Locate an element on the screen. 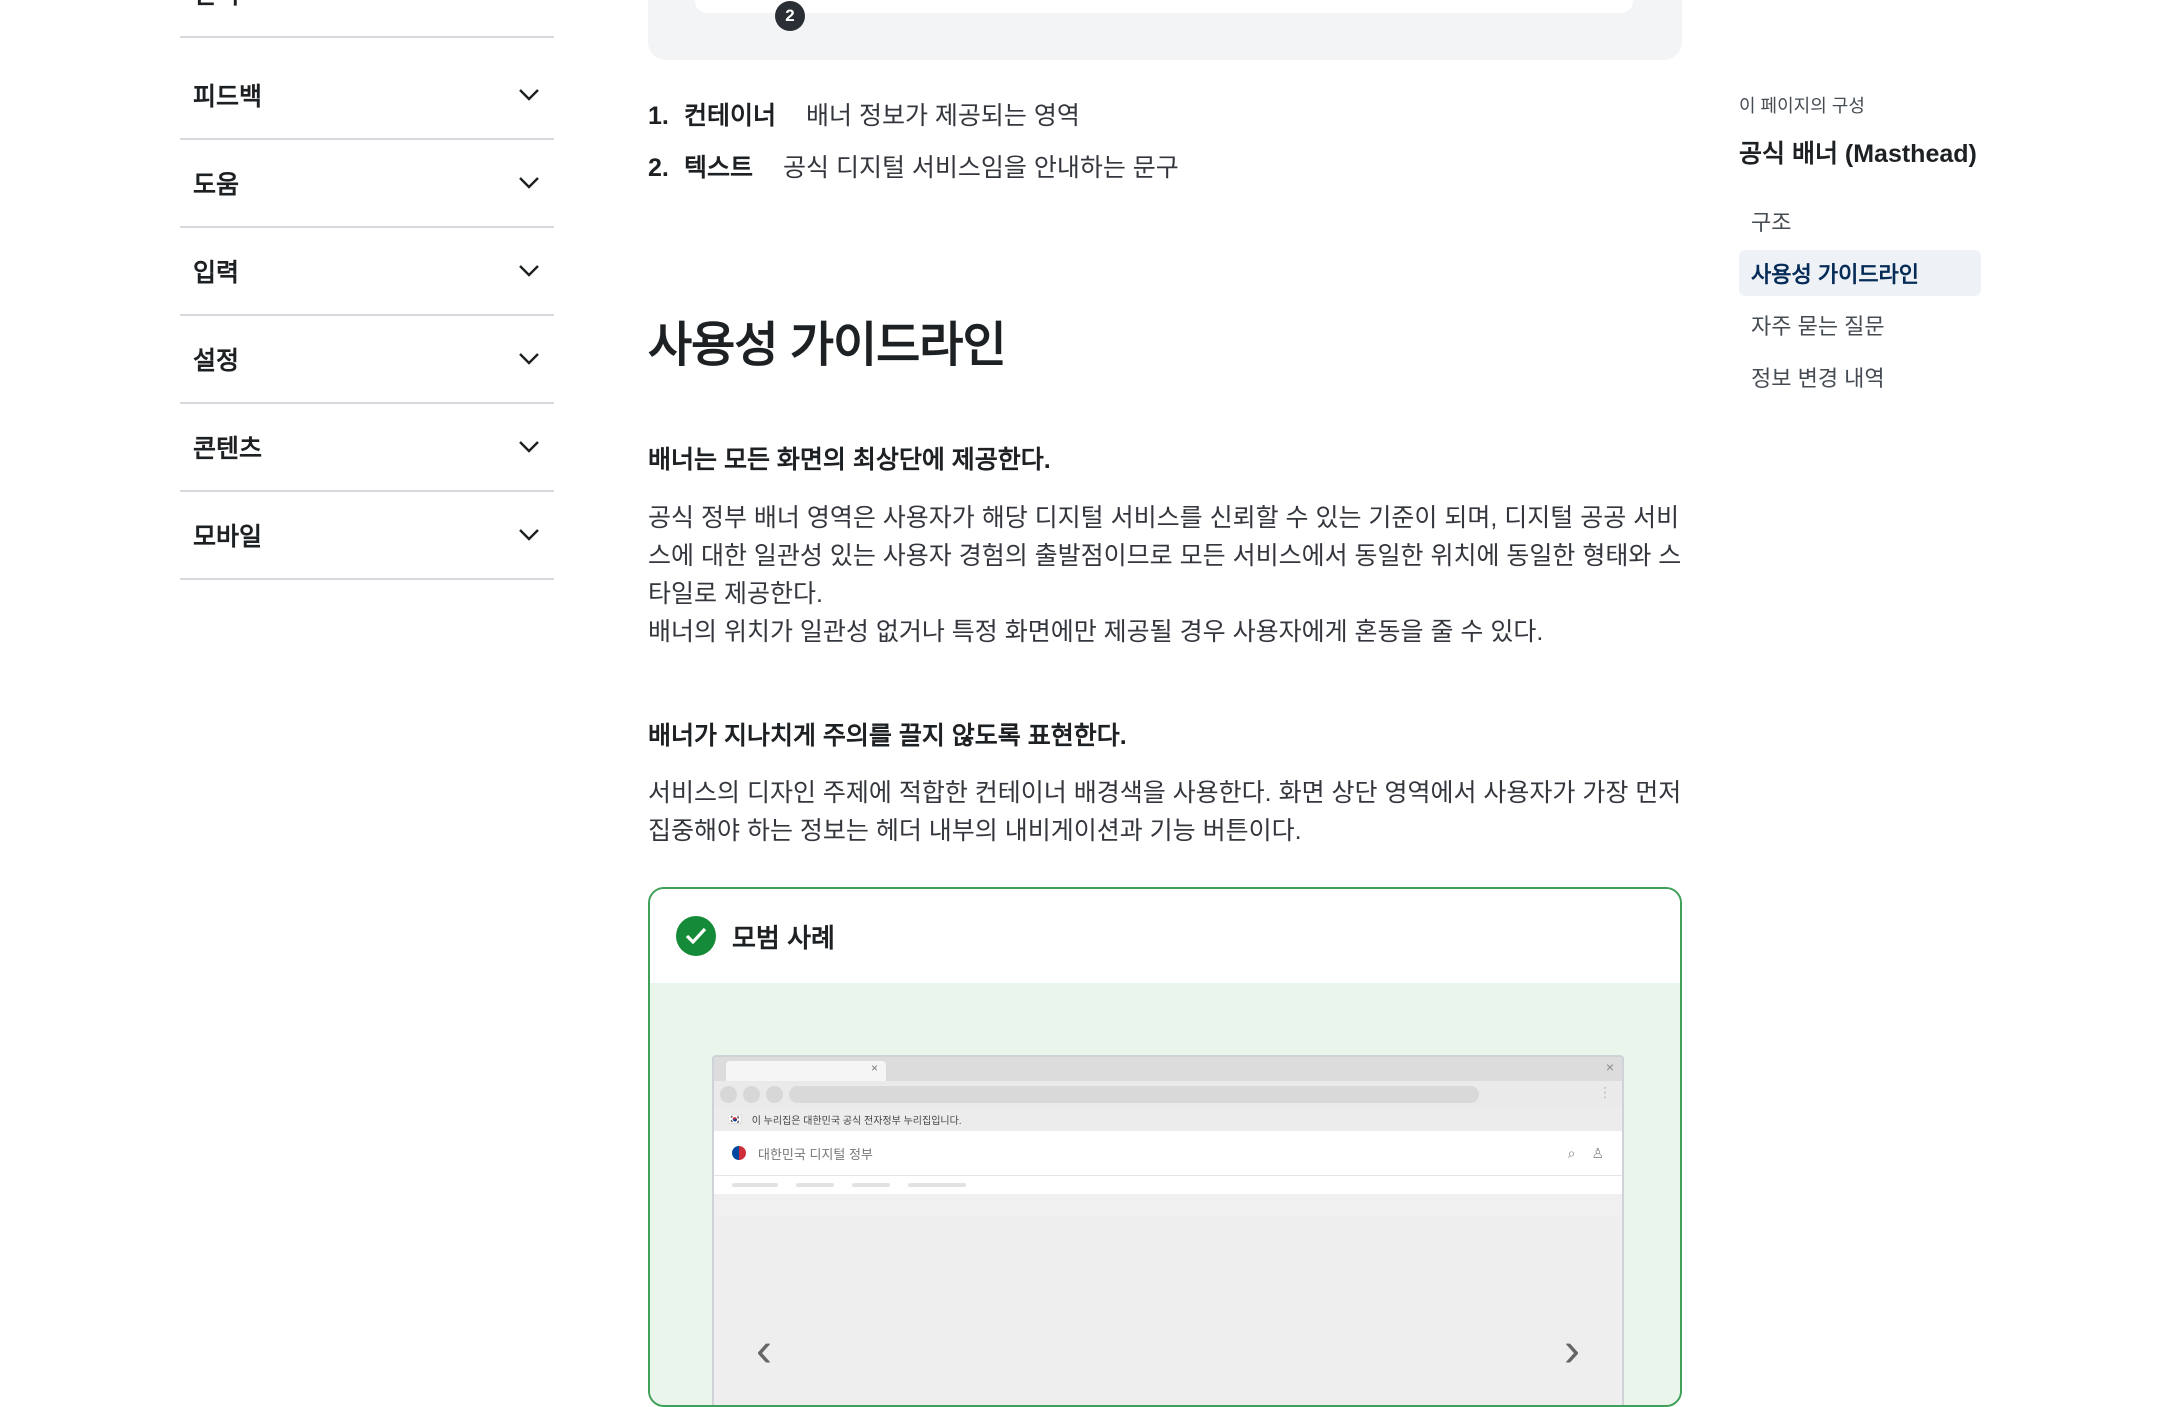 The width and height of the screenshot is (2160, 1407). check-icon is located at coordinates (696, 936).